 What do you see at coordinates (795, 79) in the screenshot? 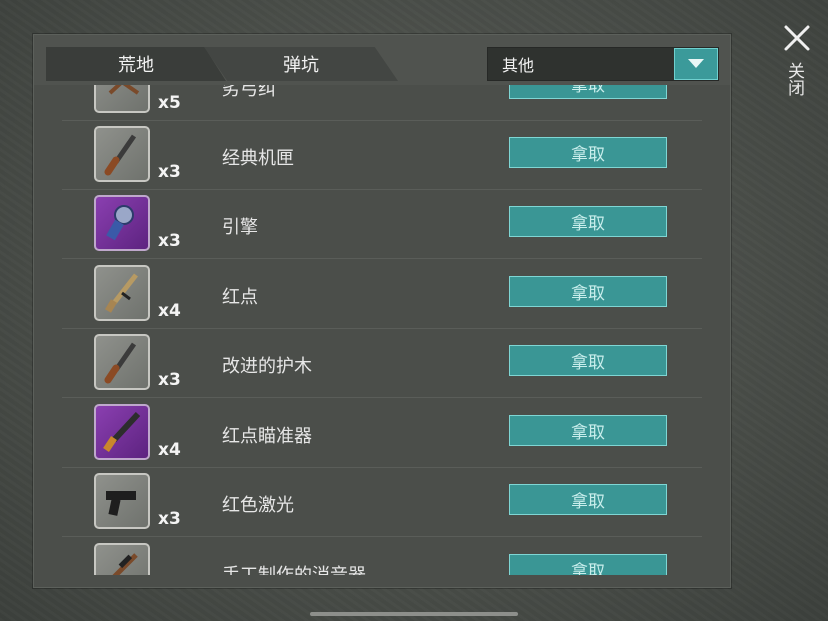
I see `close-label: 关闭` at bounding box center [795, 79].